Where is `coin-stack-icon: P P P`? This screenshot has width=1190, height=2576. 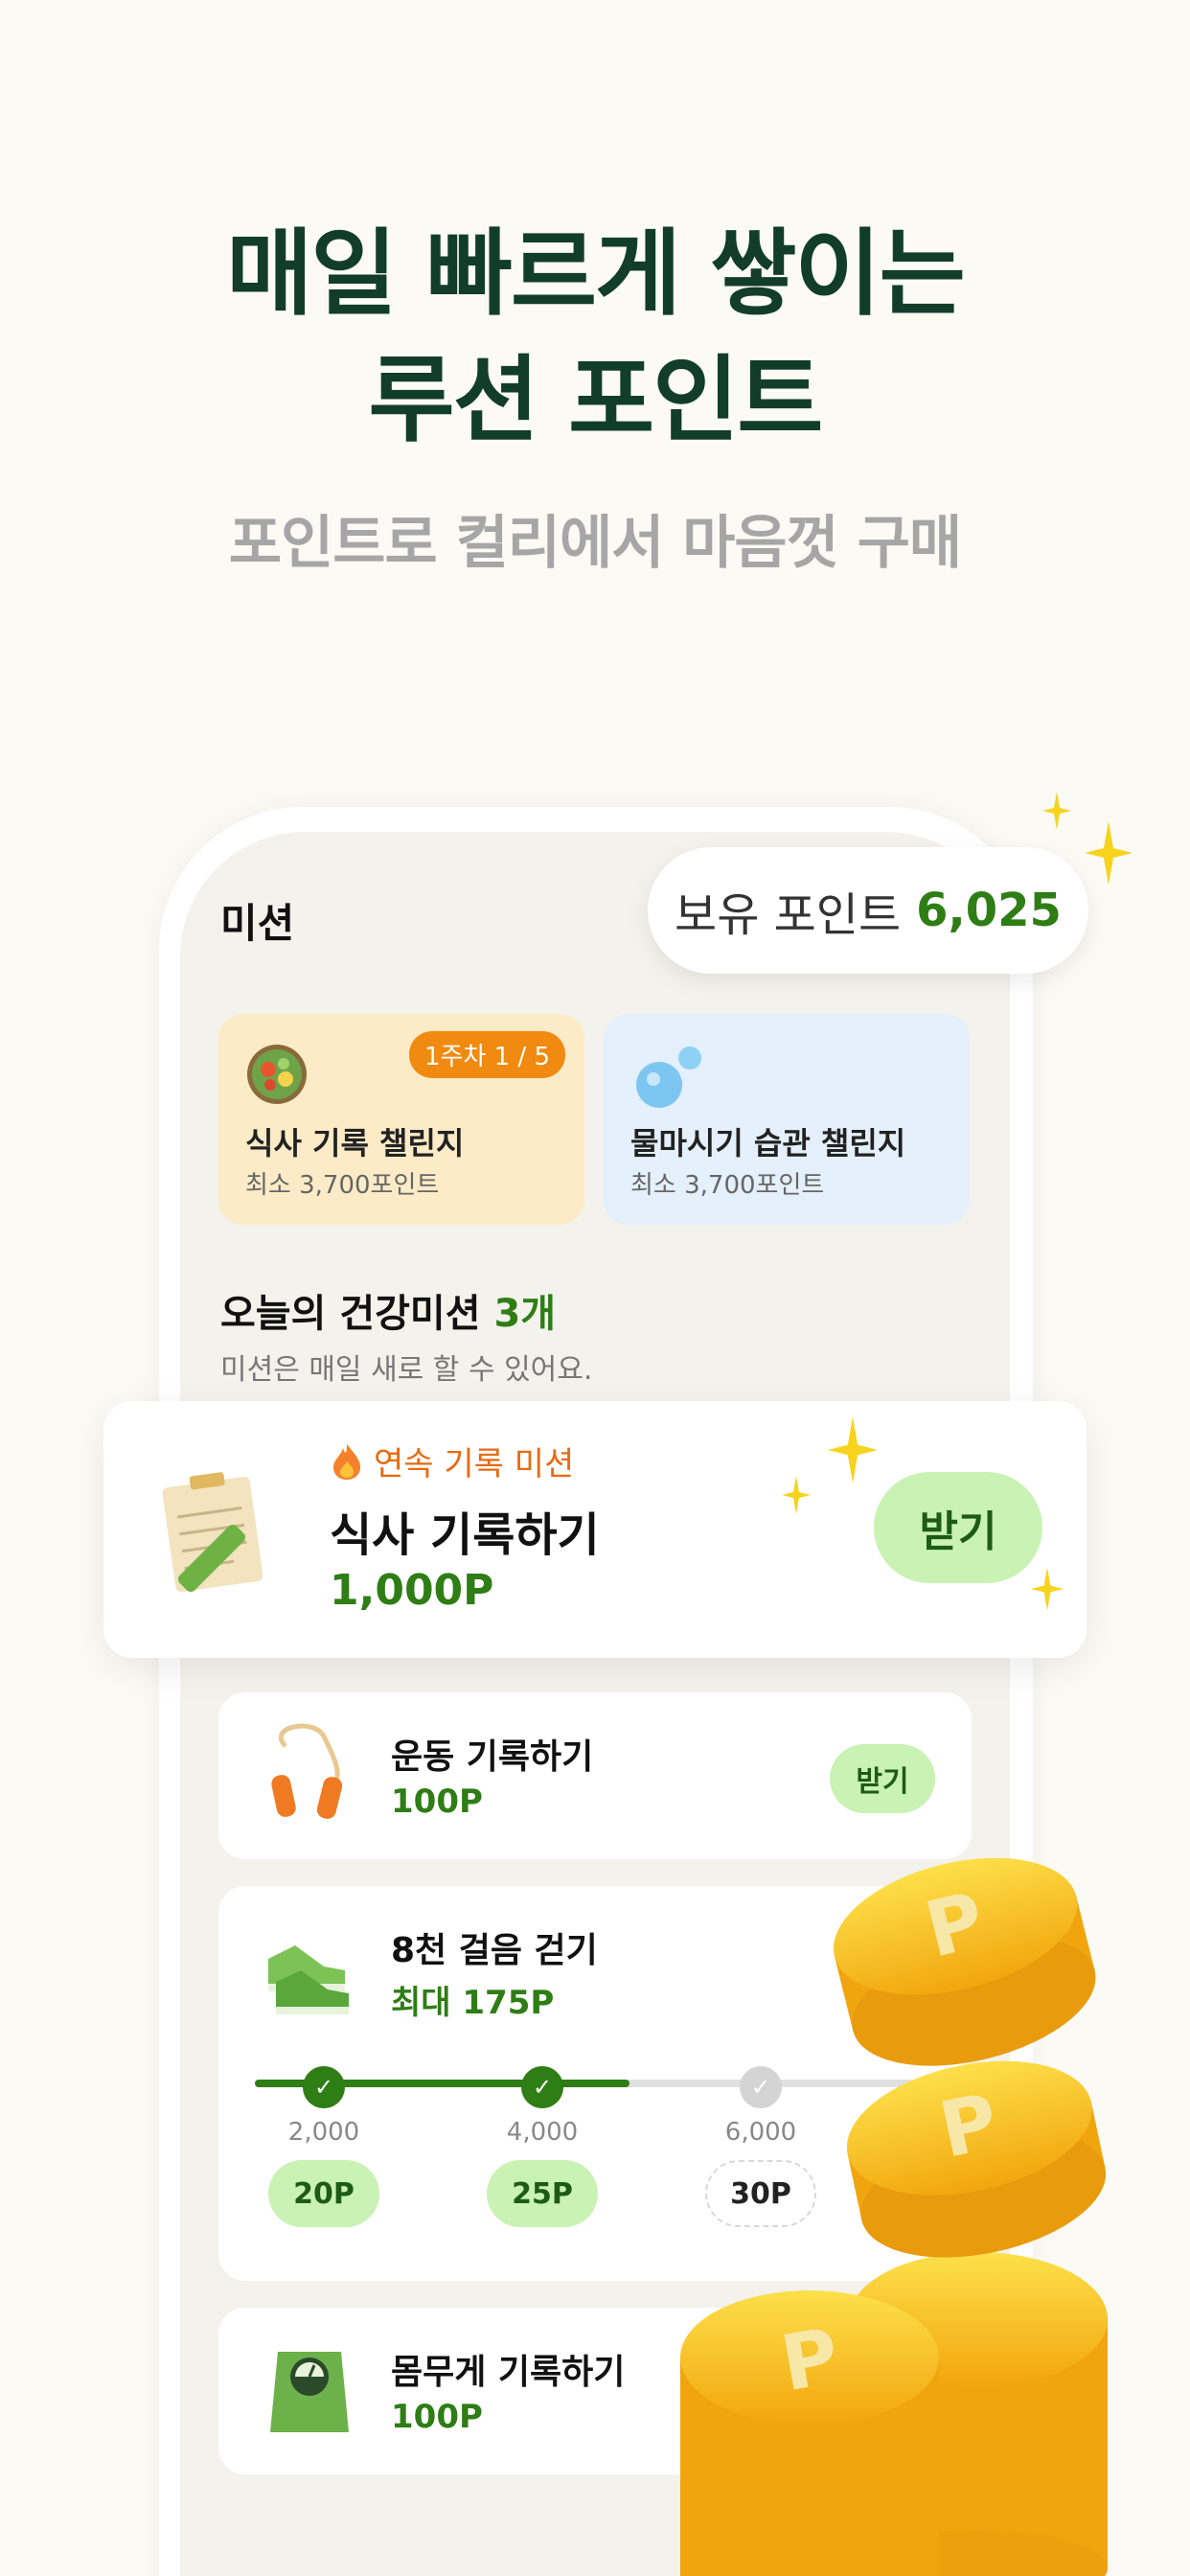 coin-stack-icon: P P P is located at coordinates (894, 2216).